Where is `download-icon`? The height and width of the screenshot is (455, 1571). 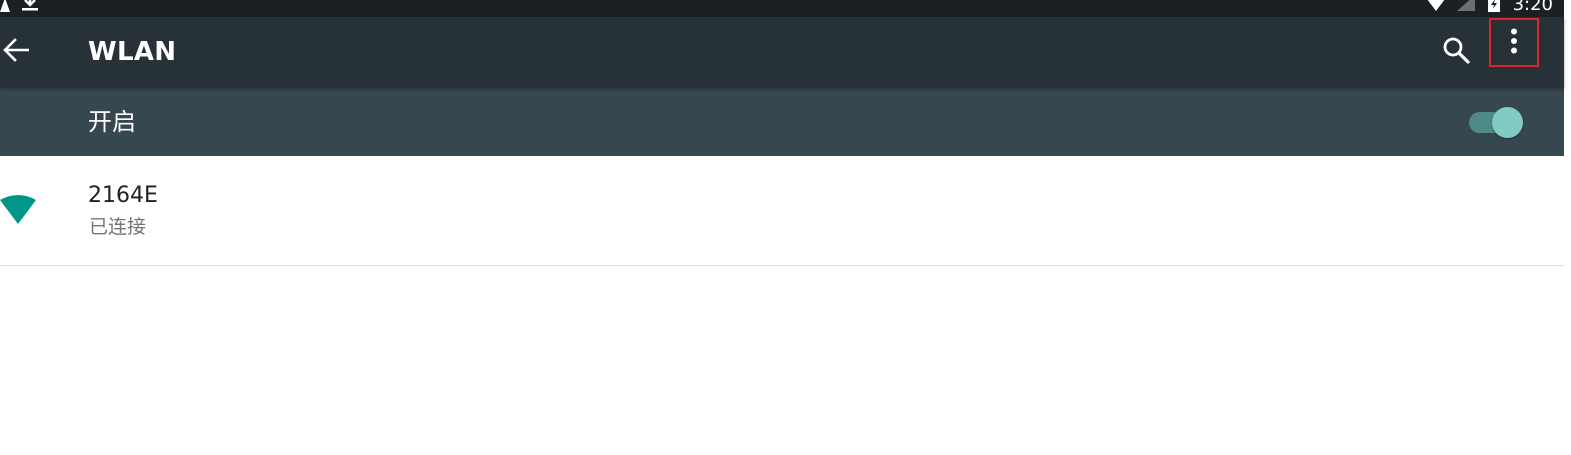 download-icon is located at coordinates (30, 8).